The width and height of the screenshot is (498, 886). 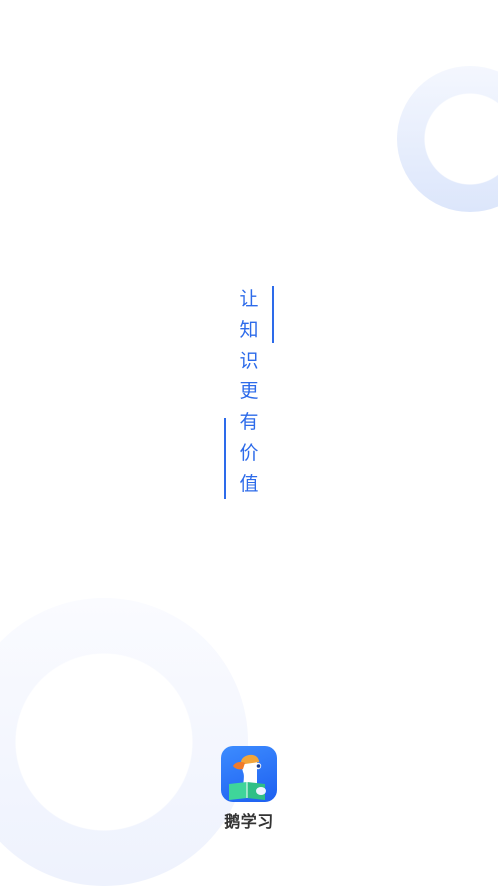 What do you see at coordinates (247, 777) in the screenshot?
I see `goose-reading-book-icon` at bounding box center [247, 777].